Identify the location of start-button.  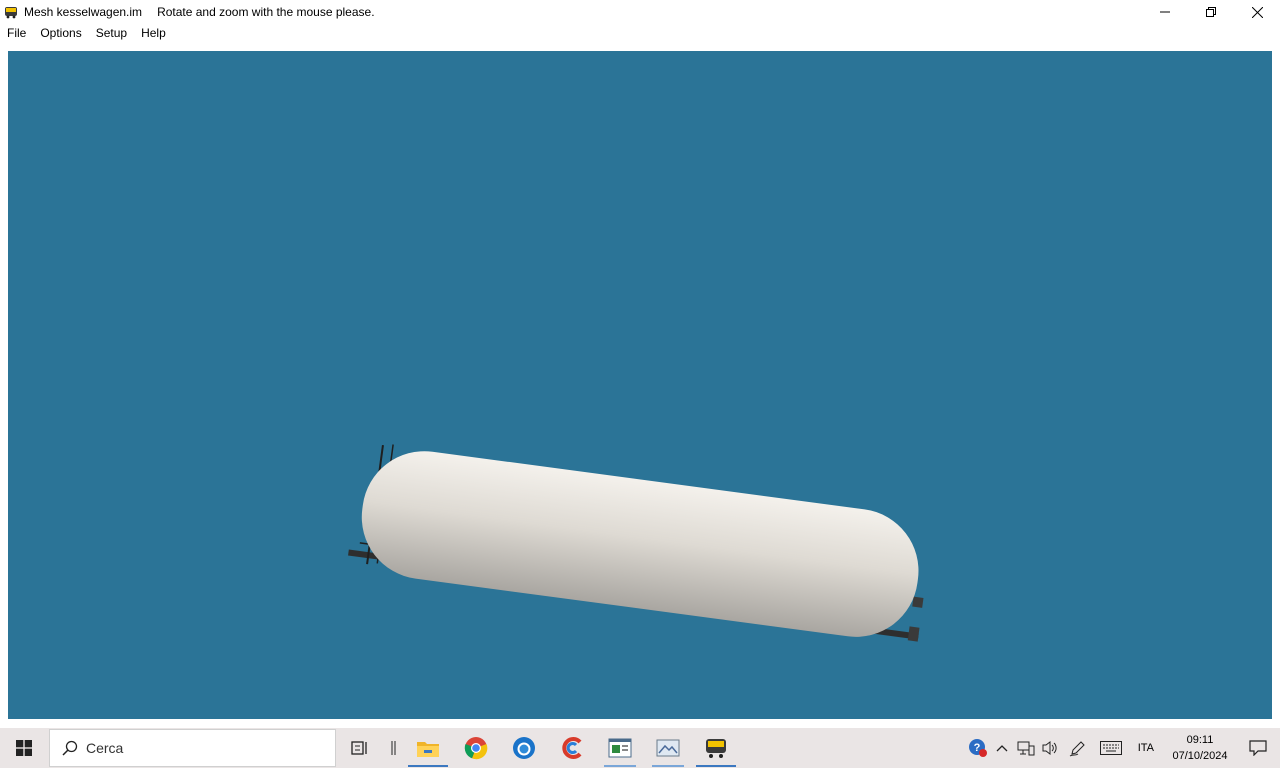
(24, 748).